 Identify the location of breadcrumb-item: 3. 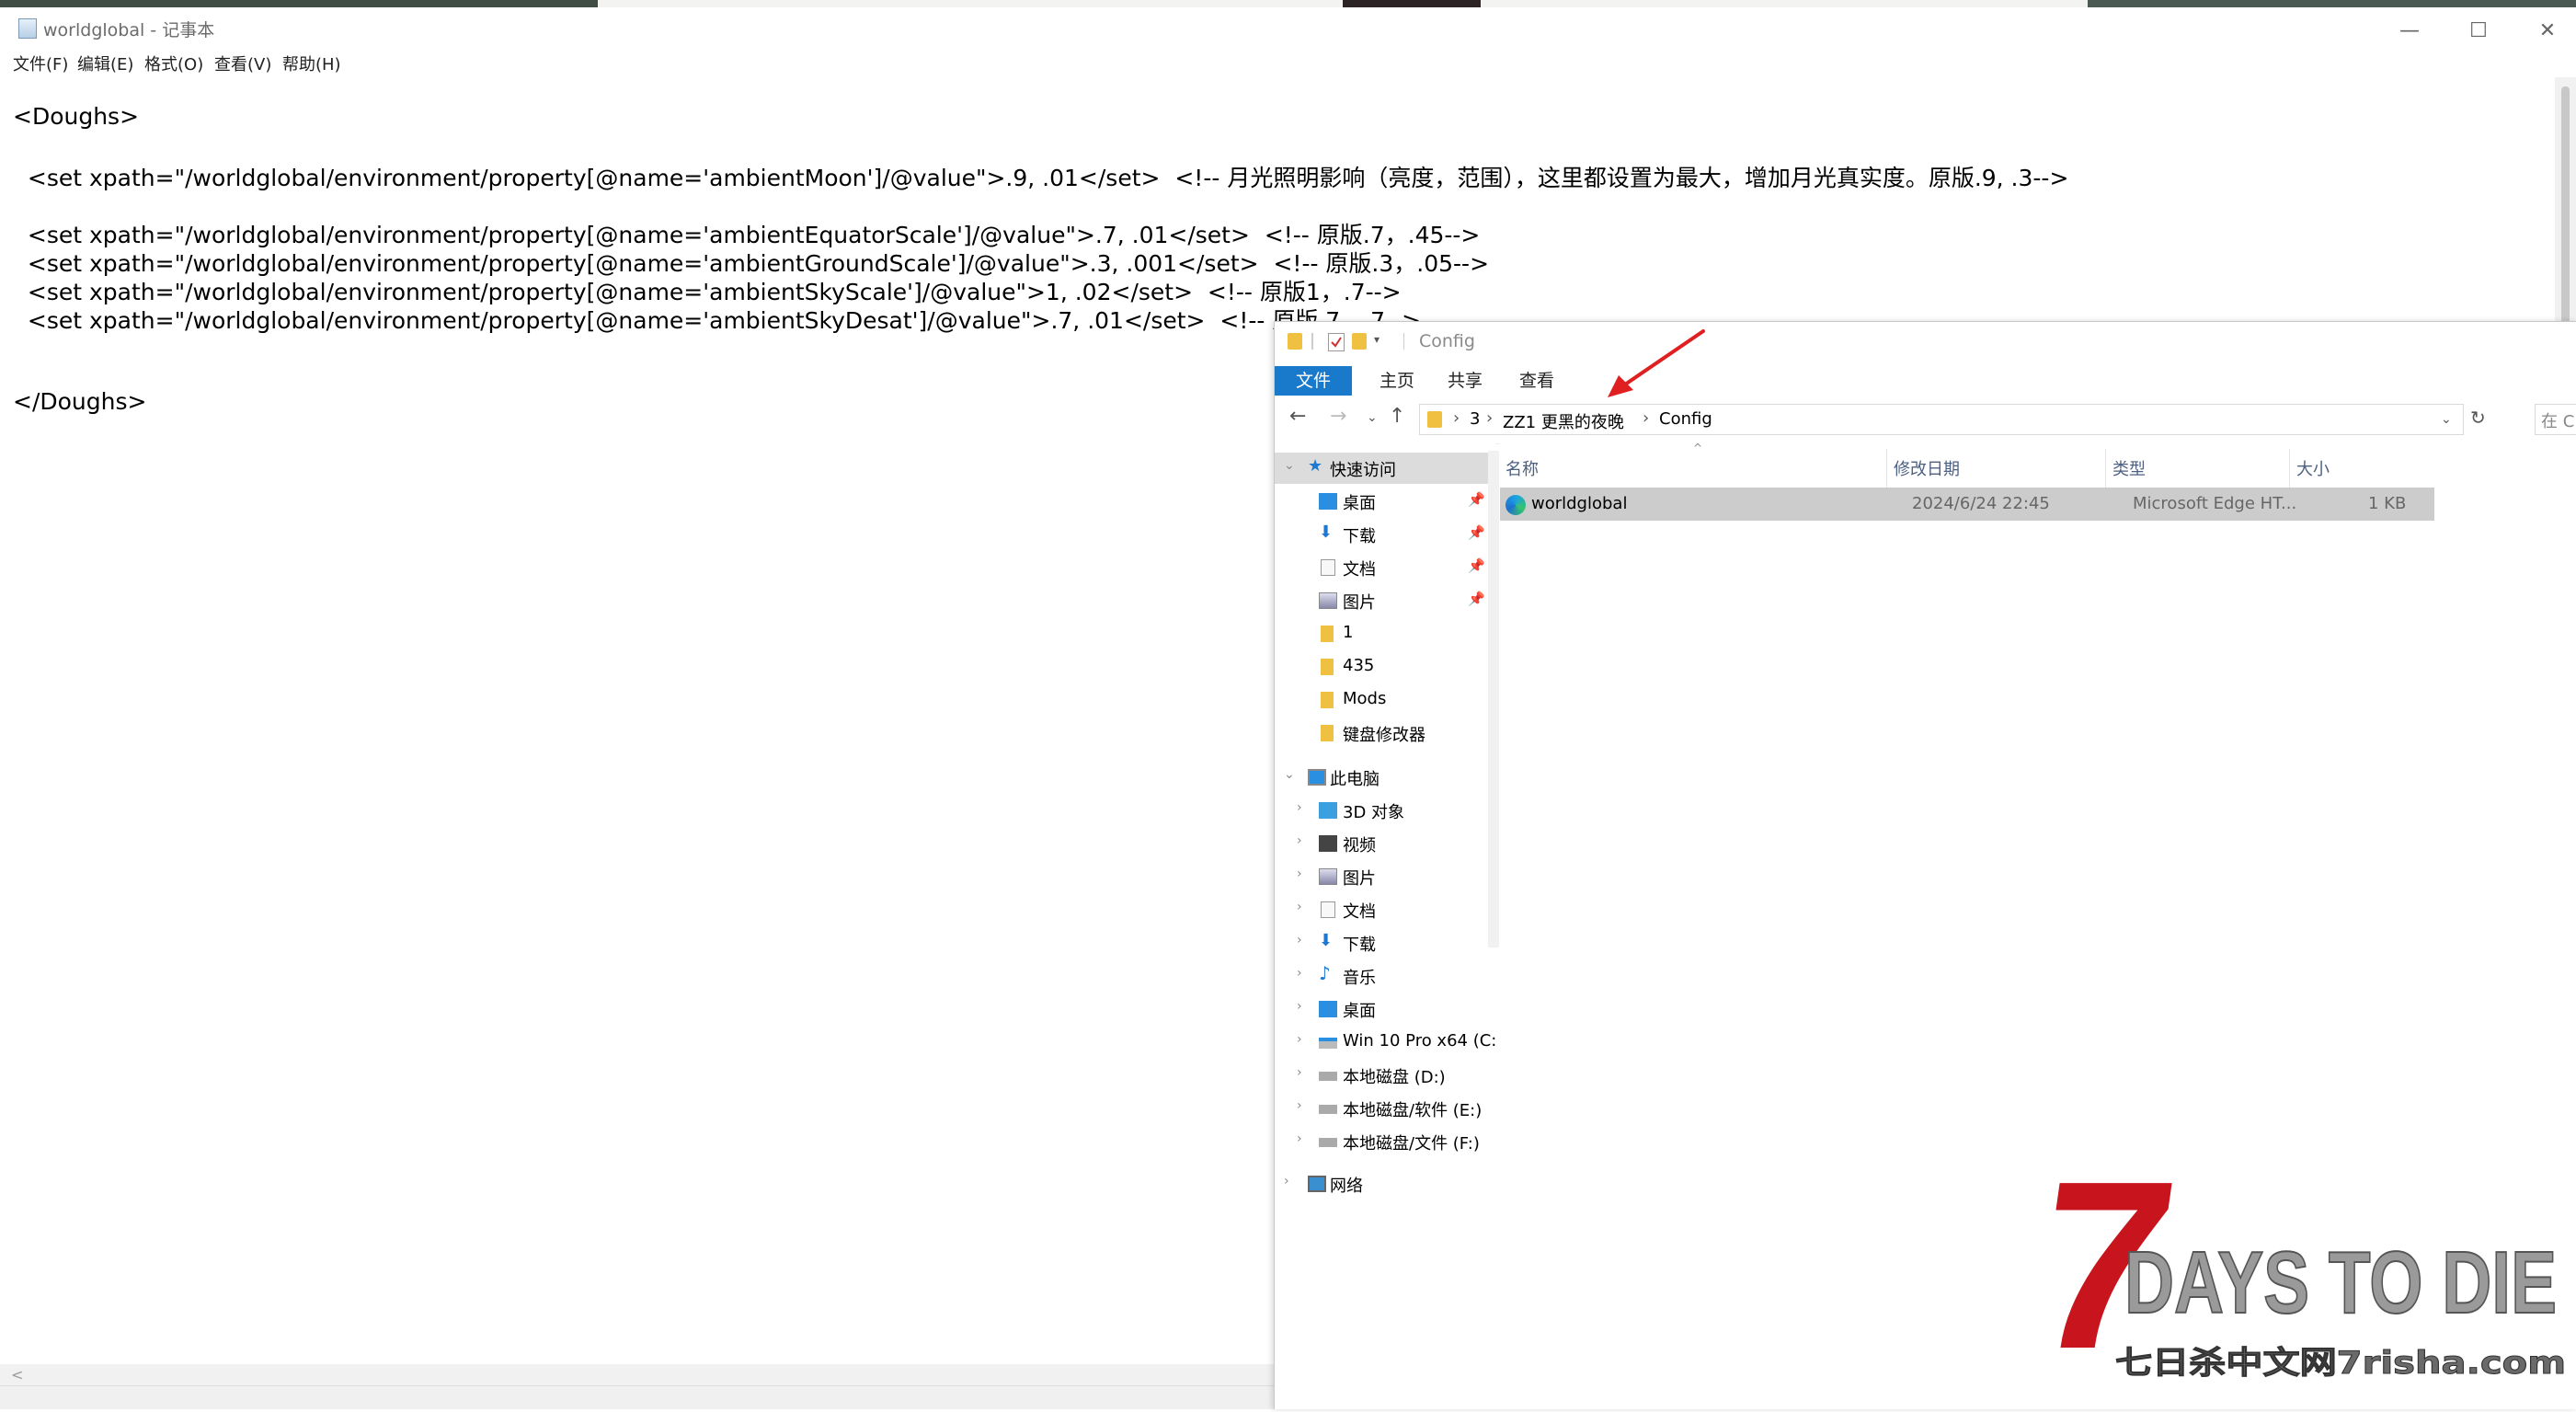
(1475, 419).